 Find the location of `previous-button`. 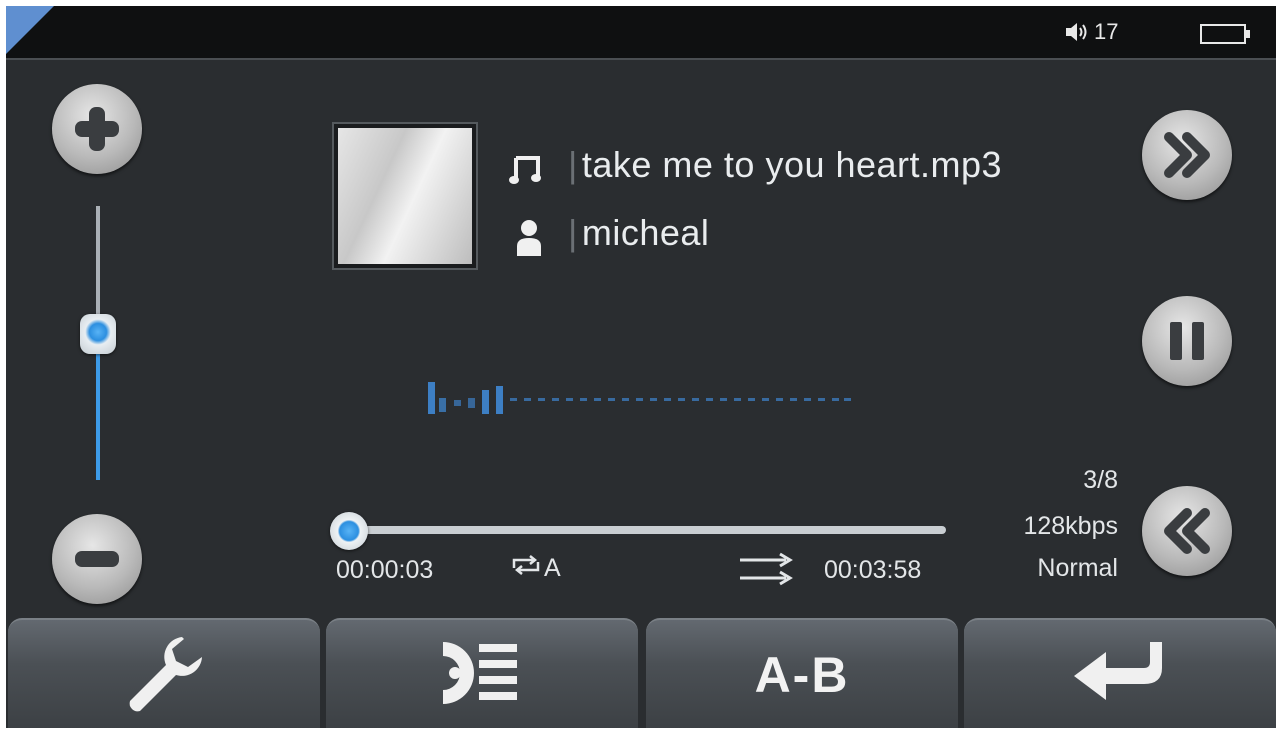

previous-button is located at coordinates (1187, 531).